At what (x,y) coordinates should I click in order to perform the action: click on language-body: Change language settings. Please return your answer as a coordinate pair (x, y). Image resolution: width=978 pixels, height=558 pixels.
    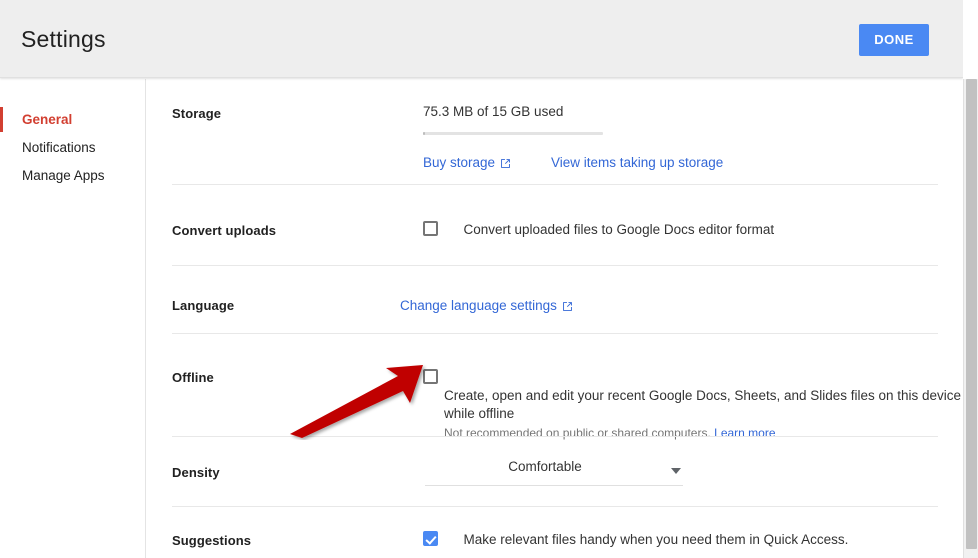
    Looking at the image, I should click on (486, 306).